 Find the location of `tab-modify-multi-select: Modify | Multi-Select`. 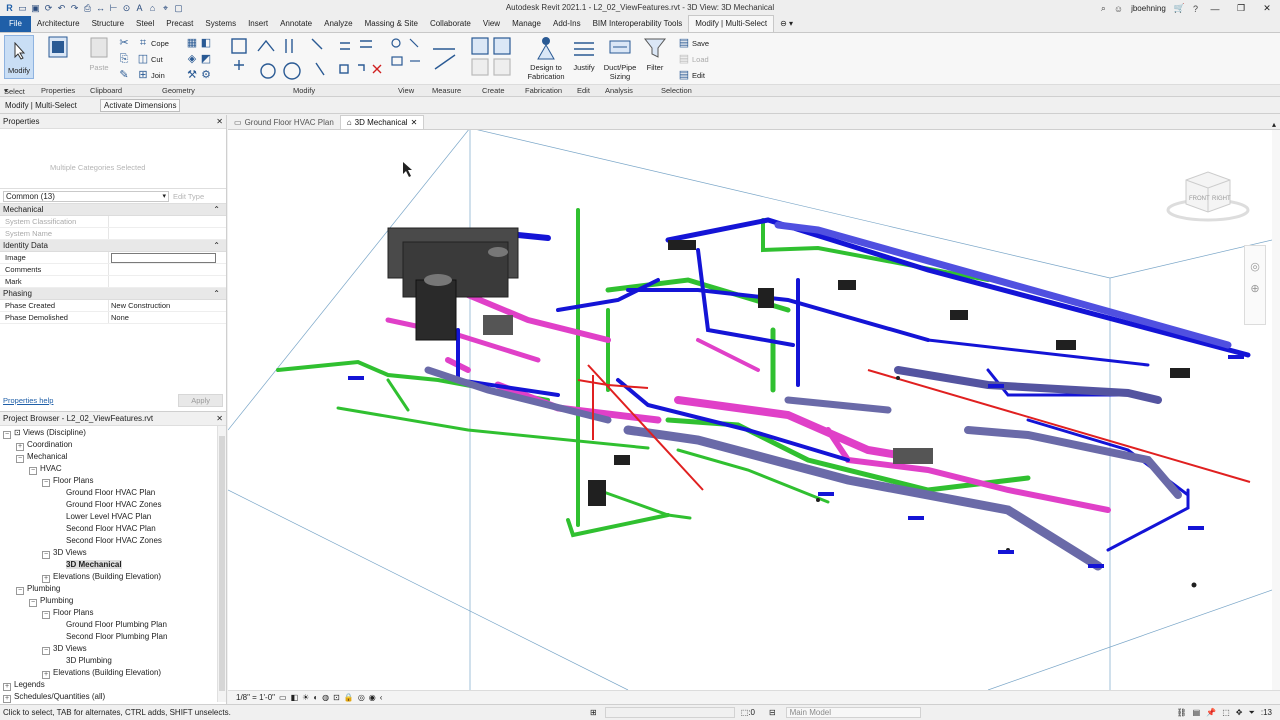

tab-modify-multi-select: Modify | Multi-Select is located at coordinates (731, 23).